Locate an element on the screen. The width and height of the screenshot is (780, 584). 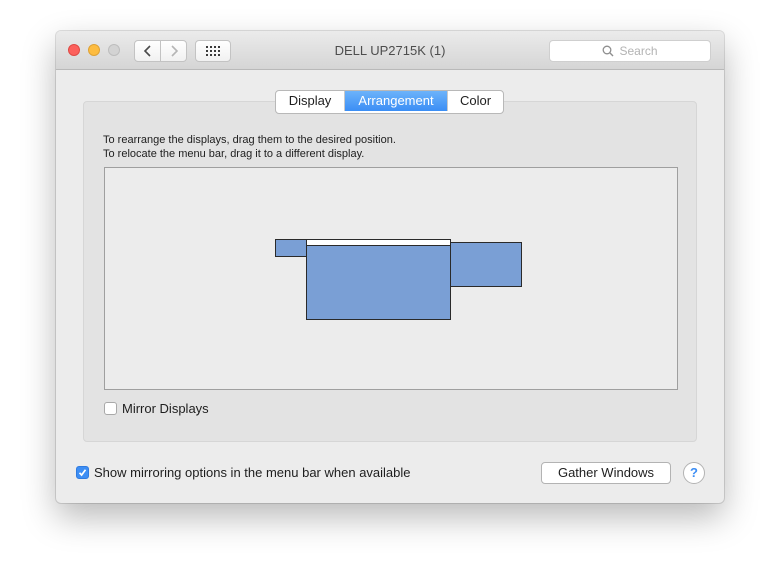
search-placeholder: Search is located at coordinates (638, 51).